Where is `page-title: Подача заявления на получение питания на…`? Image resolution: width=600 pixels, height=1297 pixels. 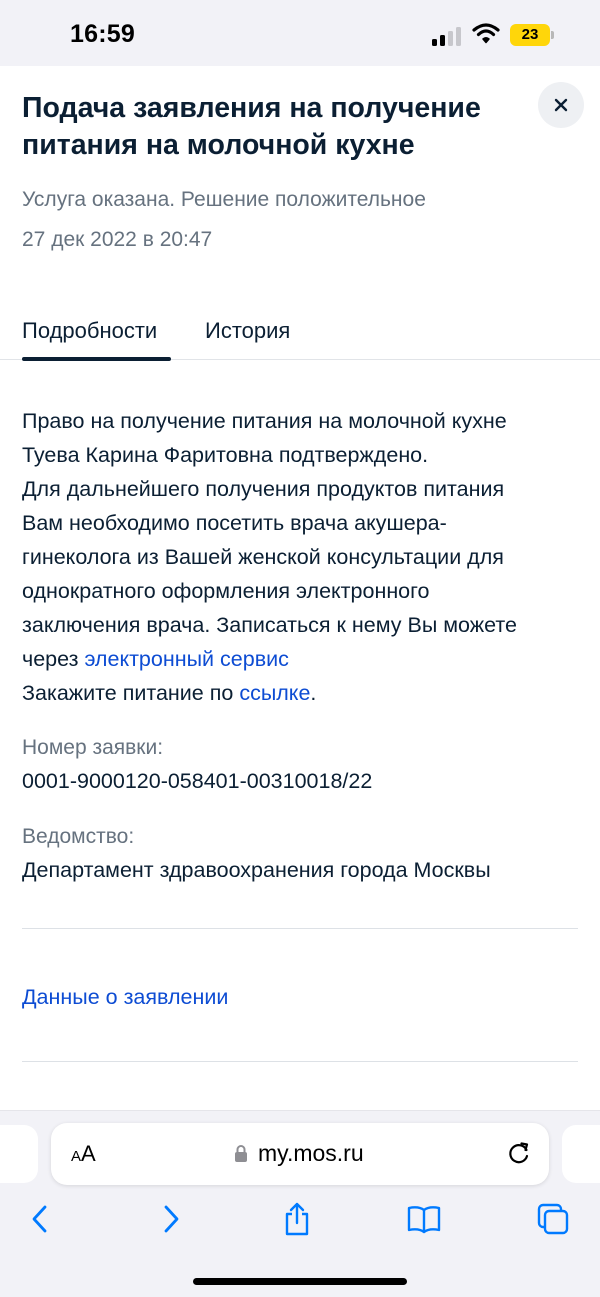
page-title: Подача заявления на получение питания на… is located at coordinates (251, 126).